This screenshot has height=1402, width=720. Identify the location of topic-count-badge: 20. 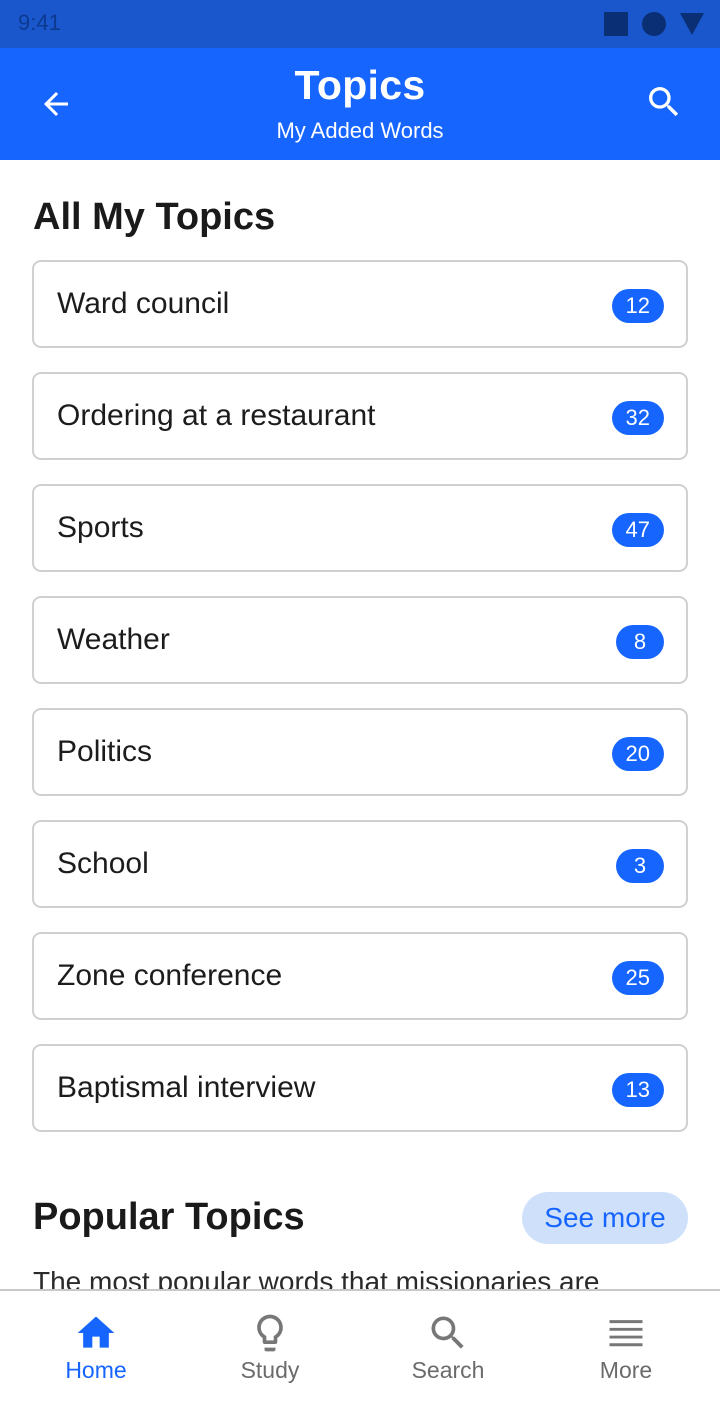
(637, 754).